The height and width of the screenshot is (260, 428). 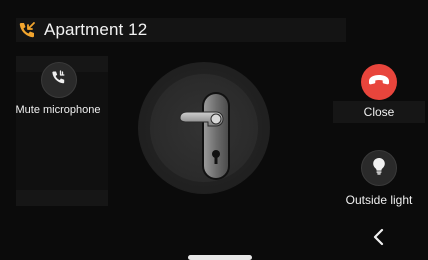 I want to click on lightbulb-icon, so click(x=379, y=168).